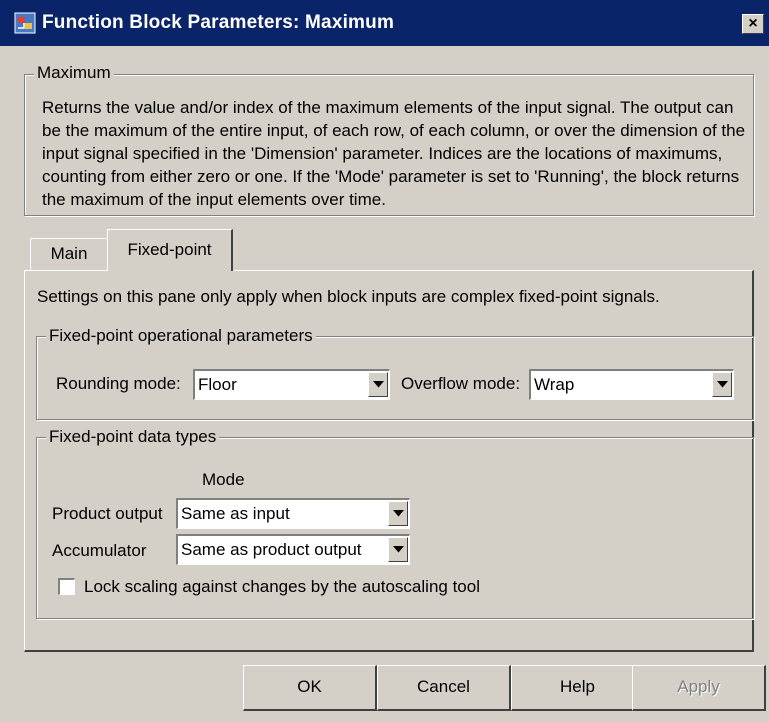 Image resolution: width=769 pixels, height=722 pixels. I want to click on product-output-label: Product output, so click(107, 513).